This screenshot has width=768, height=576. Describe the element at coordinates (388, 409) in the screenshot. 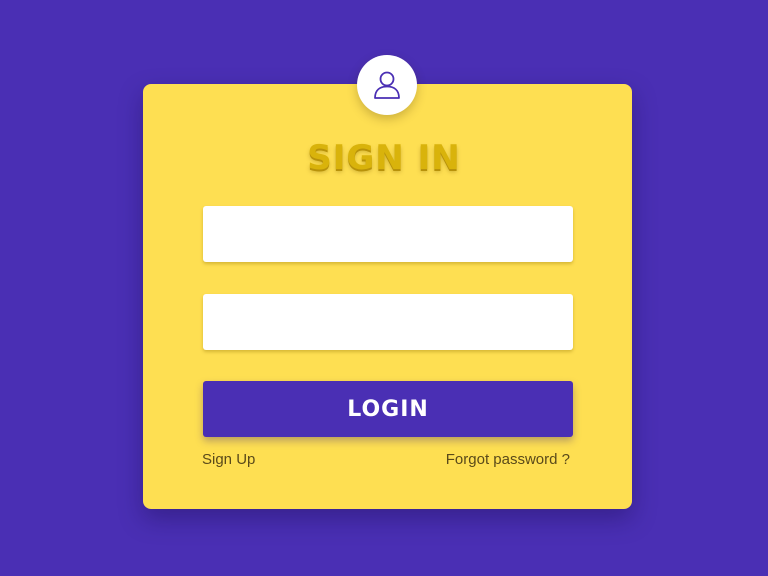

I see `login-button: LOGIN` at that location.